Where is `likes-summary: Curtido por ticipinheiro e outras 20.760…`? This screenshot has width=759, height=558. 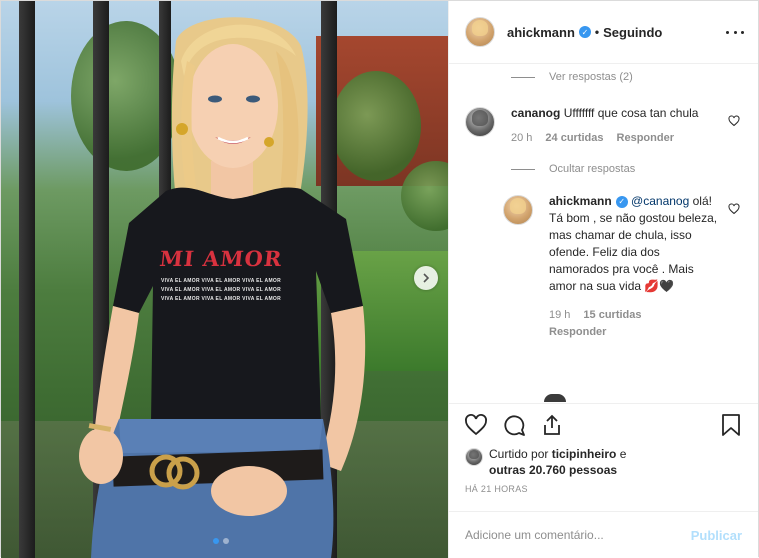 likes-summary: Curtido por ticipinheiro e outras 20.760… is located at coordinates (603, 464).